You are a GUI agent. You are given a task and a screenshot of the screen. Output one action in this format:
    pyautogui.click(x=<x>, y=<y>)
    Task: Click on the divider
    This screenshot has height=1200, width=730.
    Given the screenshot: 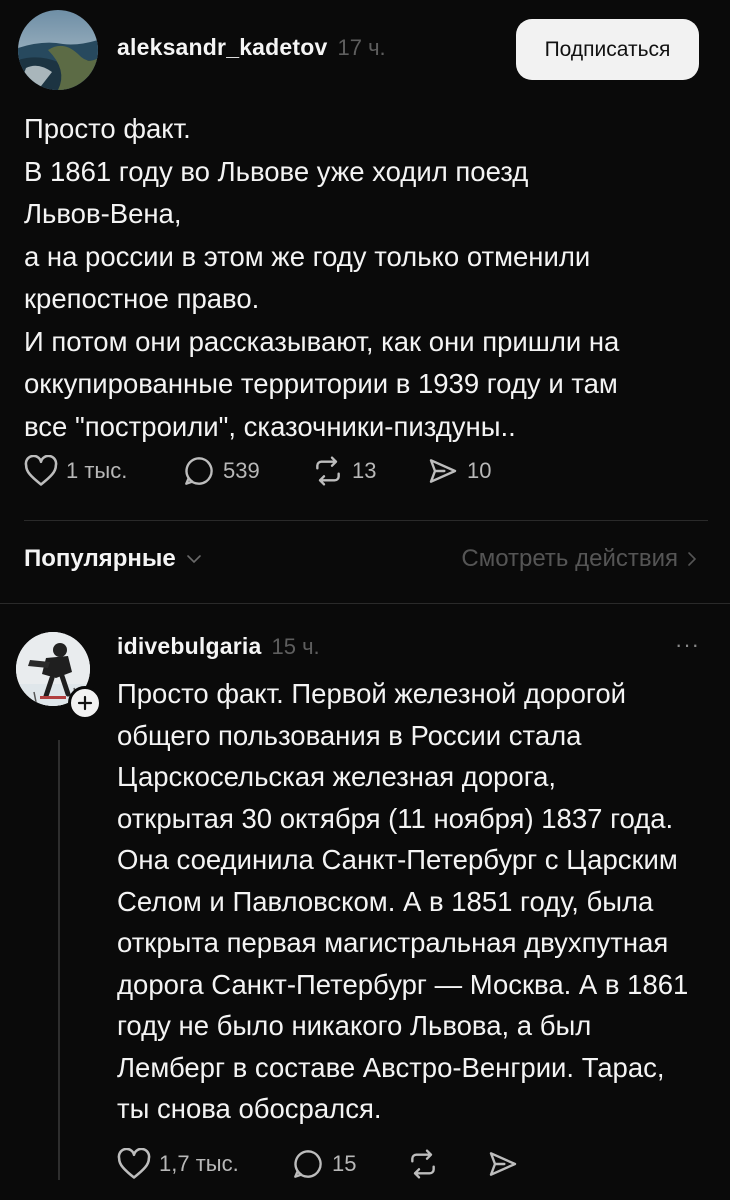 What is the action you would take?
    pyautogui.click(x=366, y=520)
    